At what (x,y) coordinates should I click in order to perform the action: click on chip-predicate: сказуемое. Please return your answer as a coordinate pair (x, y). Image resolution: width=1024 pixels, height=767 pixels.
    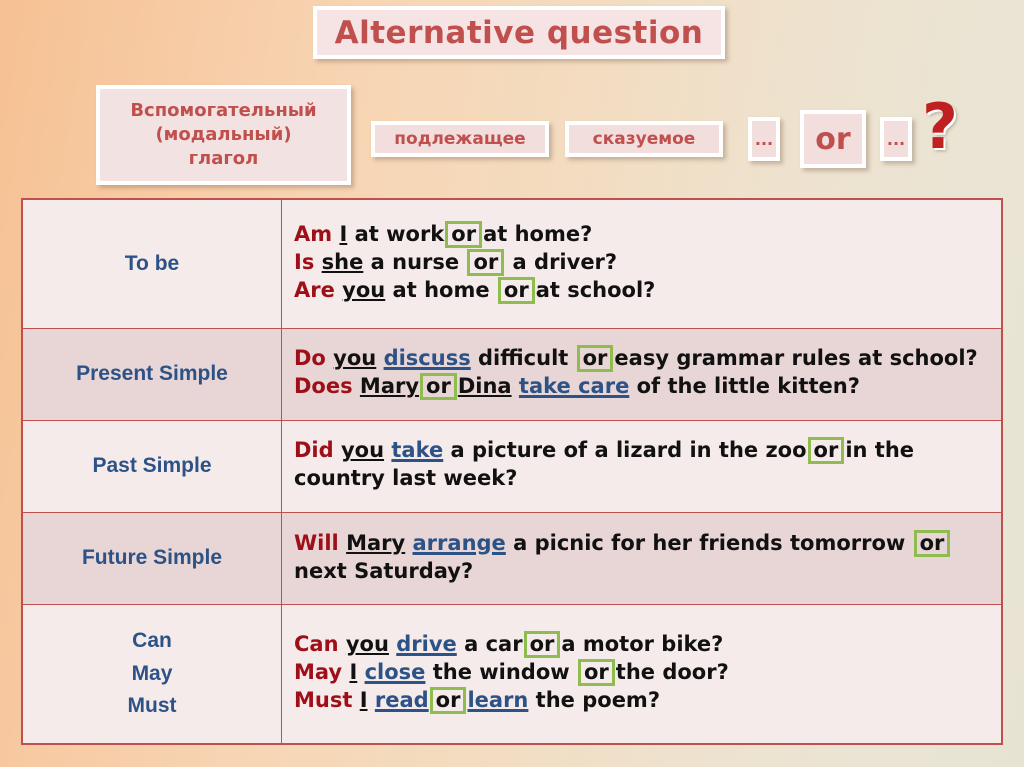
    Looking at the image, I should click on (644, 139).